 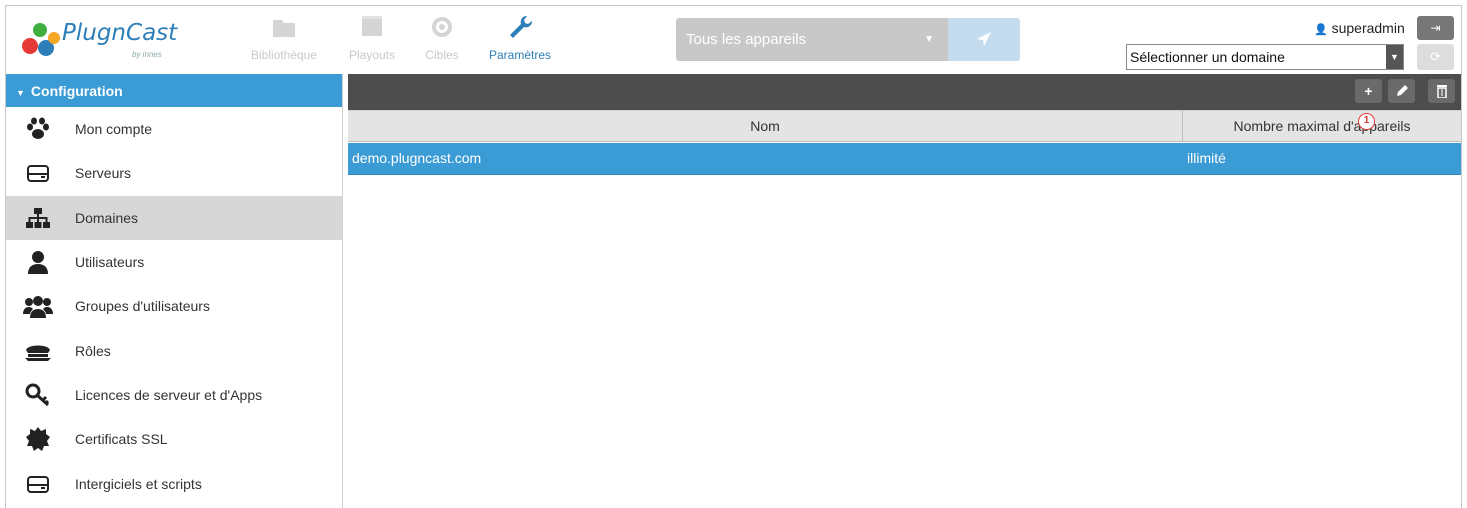 I want to click on nav-cibles: Cibles, so click(x=442, y=42).